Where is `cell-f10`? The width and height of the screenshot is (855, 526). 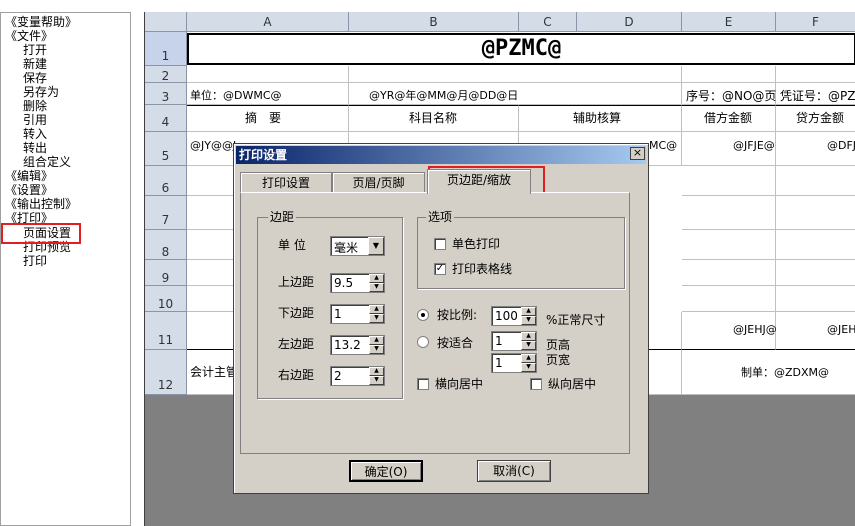 cell-f10 is located at coordinates (815, 299).